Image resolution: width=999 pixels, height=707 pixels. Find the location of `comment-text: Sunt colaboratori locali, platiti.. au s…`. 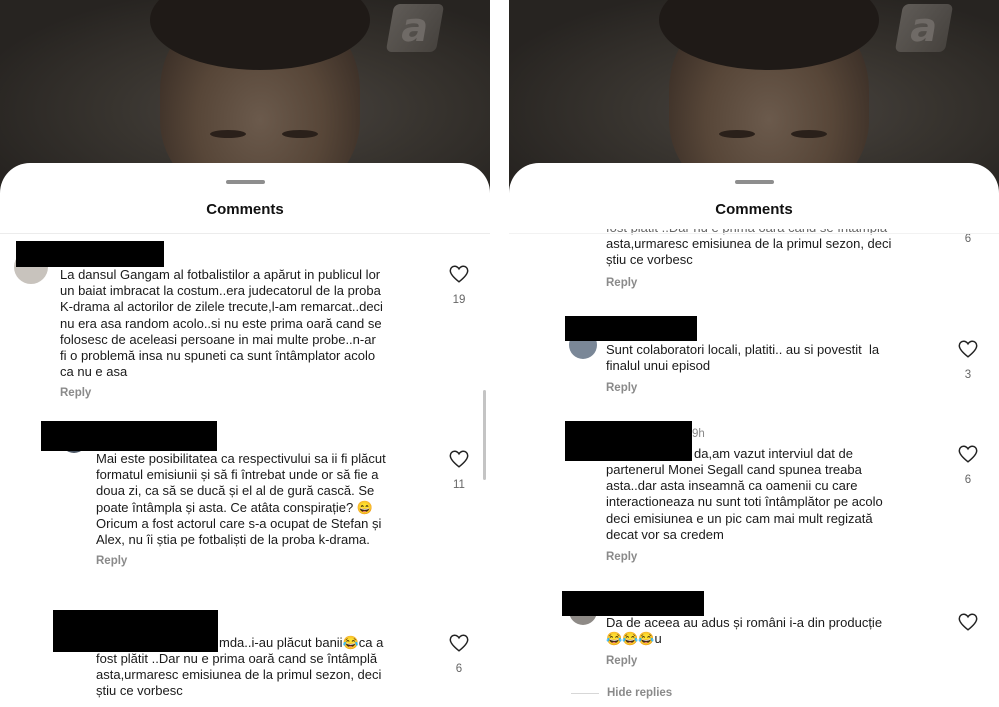

comment-text: Sunt colaboratori locali, platiti.. au s… is located at coordinates (743, 358).